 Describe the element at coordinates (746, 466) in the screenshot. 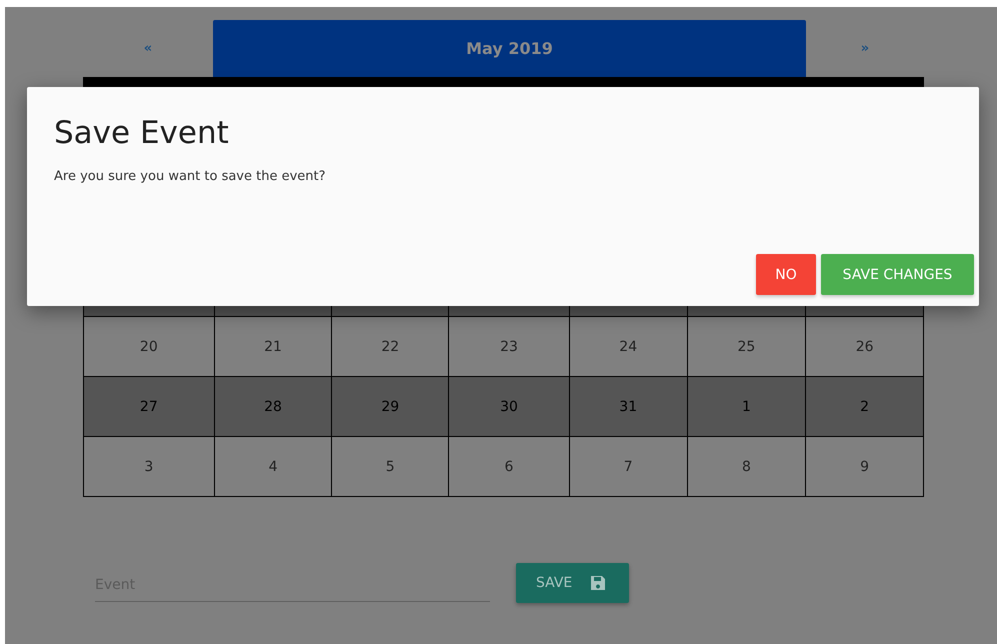

I see `calendar-day: 8` at that location.